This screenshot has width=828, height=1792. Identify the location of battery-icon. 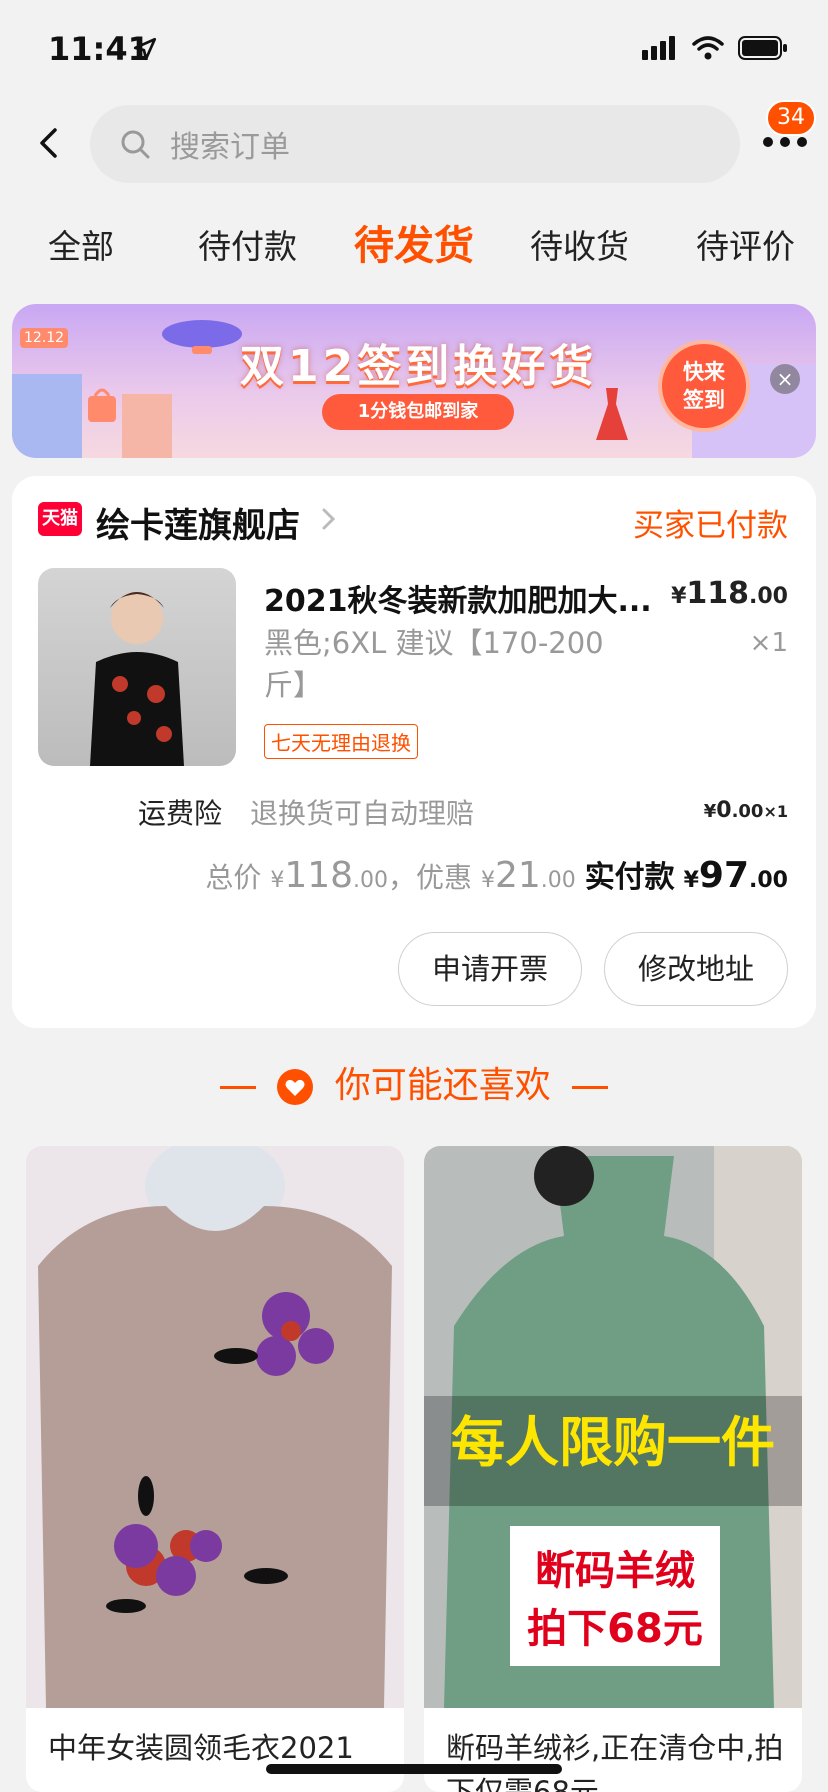
(762, 48).